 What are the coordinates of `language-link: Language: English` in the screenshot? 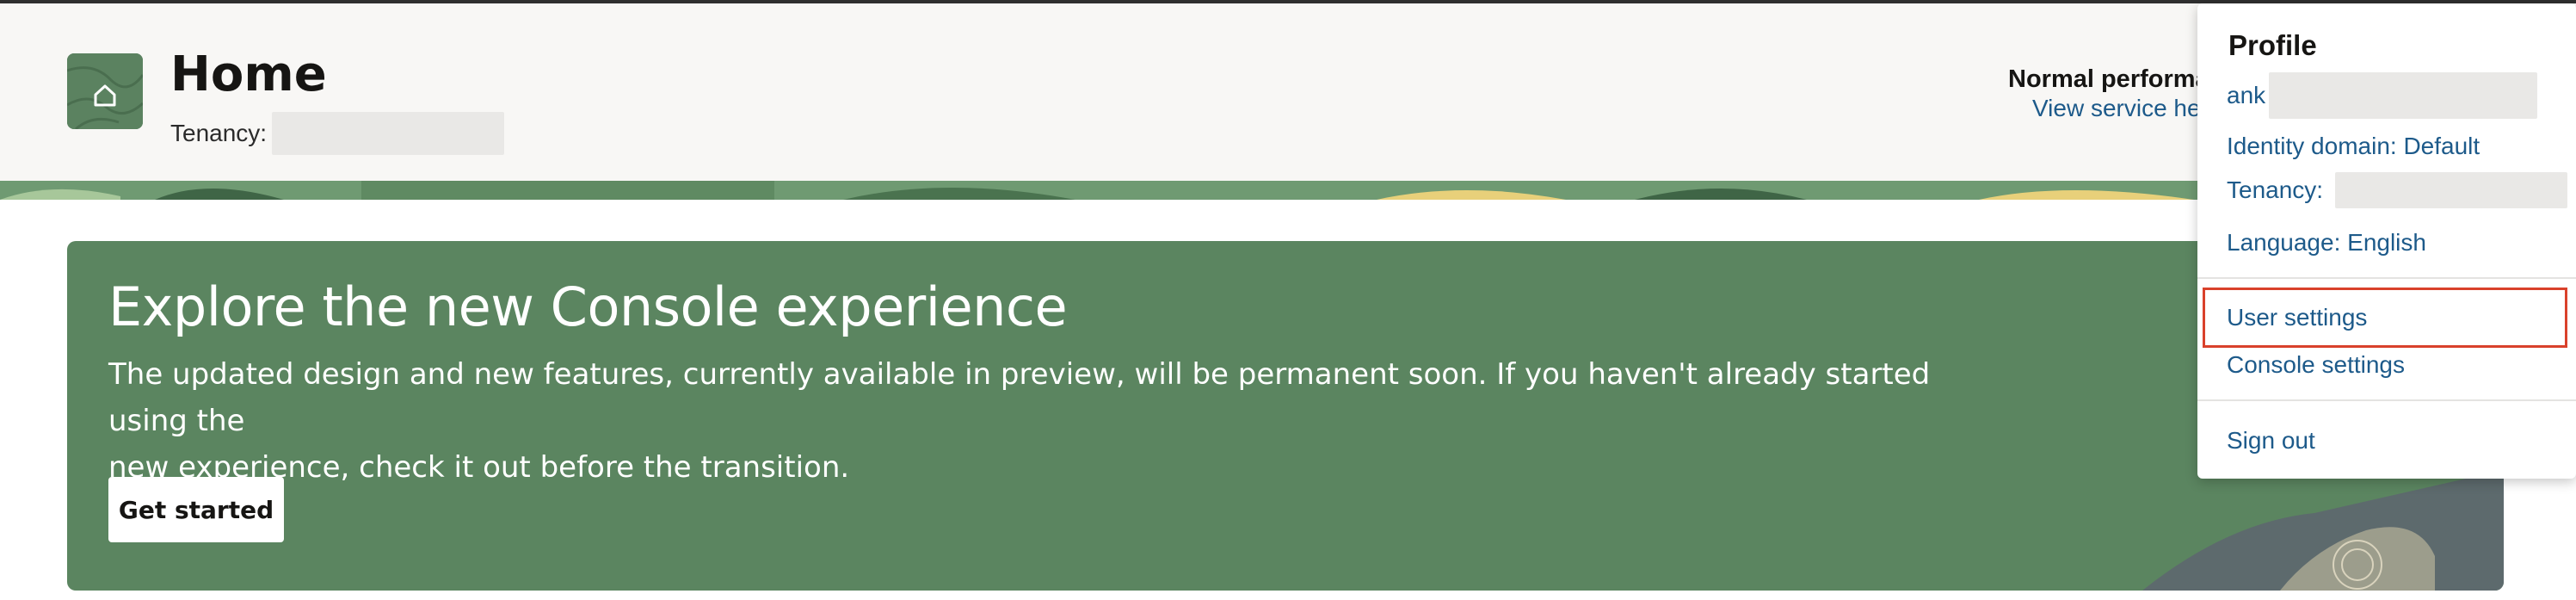 It's located at (2326, 243).